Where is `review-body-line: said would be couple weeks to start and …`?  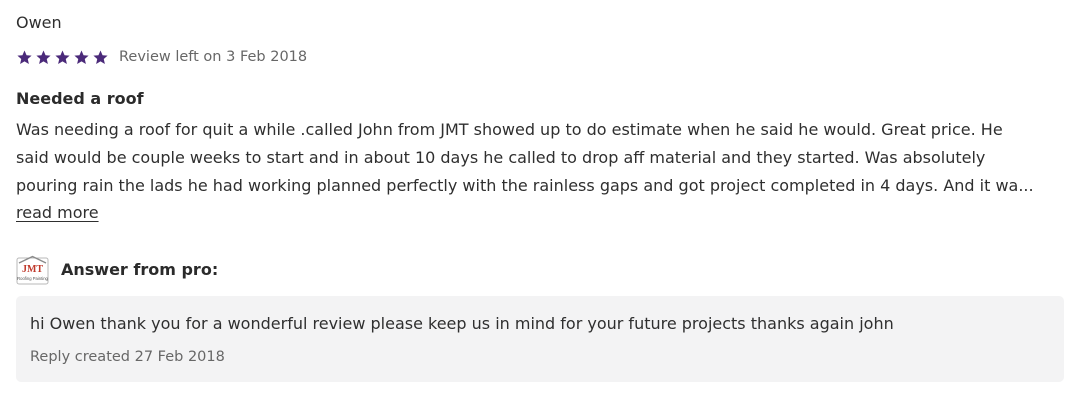 review-body-line: said would be couple weeks to start and … is located at coordinates (501, 157).